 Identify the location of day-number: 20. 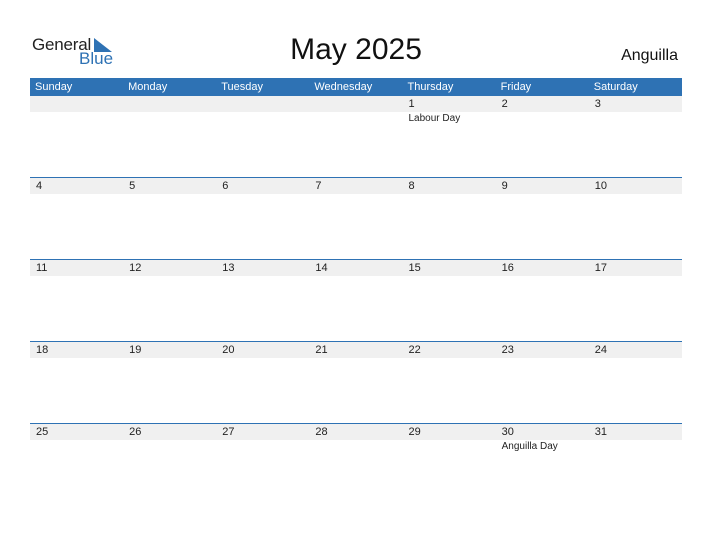
(228, 350).